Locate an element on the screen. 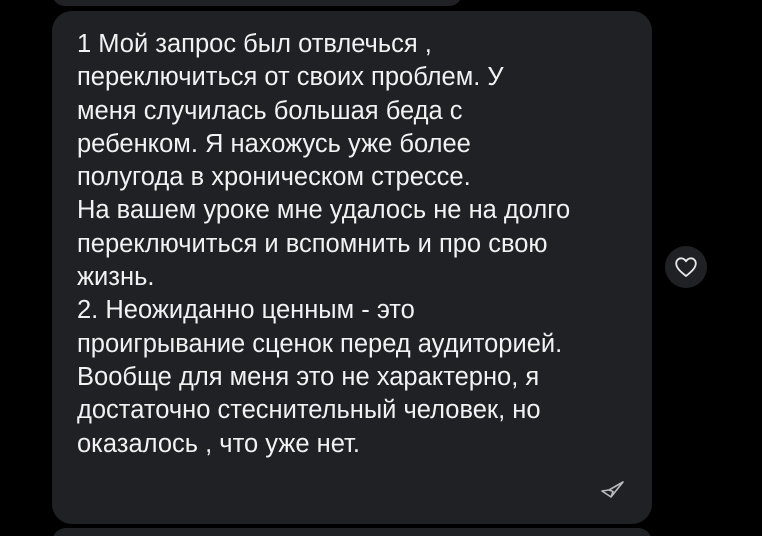 The width and height of the screenshot is (762, 536). heart-icon is located at coordinates (686, 267).